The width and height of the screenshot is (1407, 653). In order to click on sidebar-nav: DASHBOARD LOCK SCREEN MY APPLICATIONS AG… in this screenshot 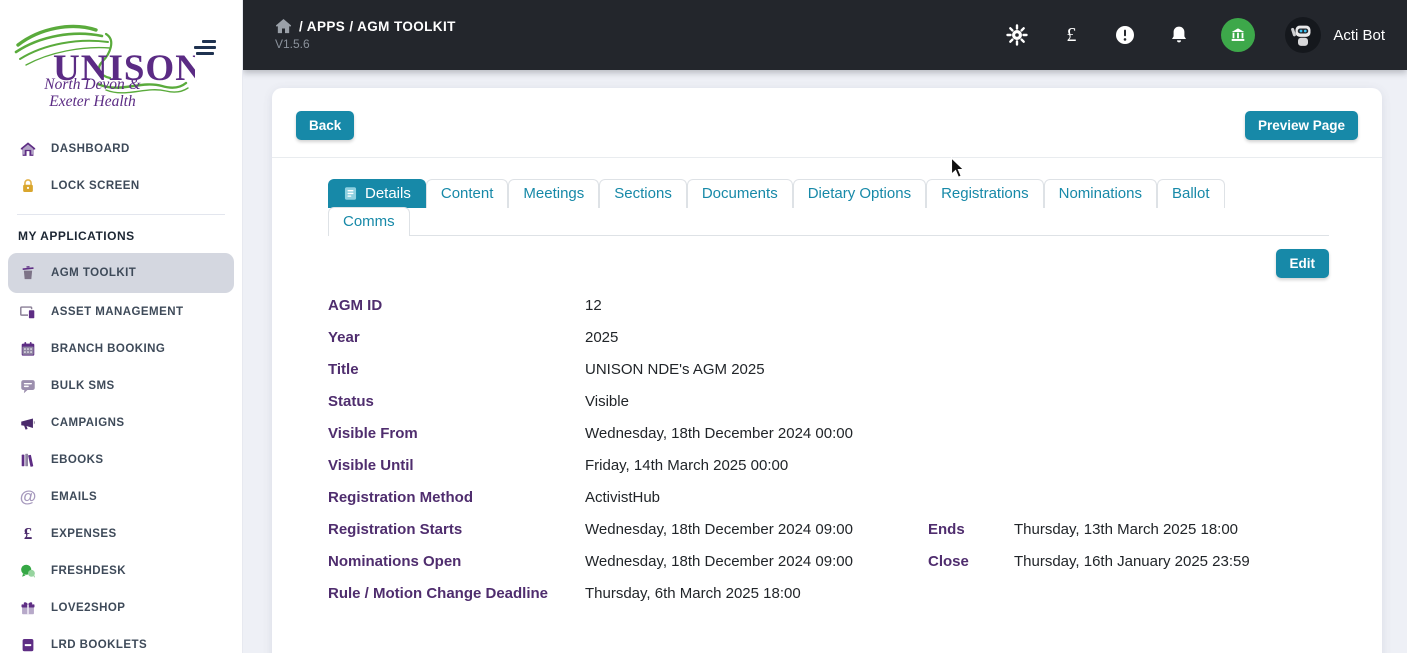, I will do `click(121, 382)`.